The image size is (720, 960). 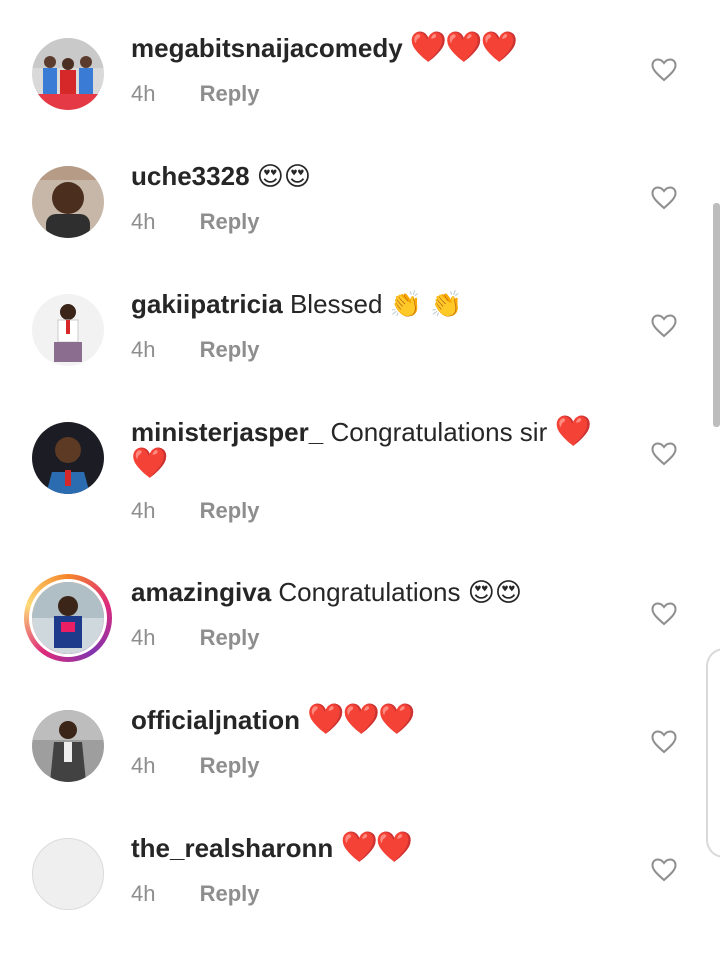 I want to click on comment-username: ministerjasper_, so click(x=227, y=432).